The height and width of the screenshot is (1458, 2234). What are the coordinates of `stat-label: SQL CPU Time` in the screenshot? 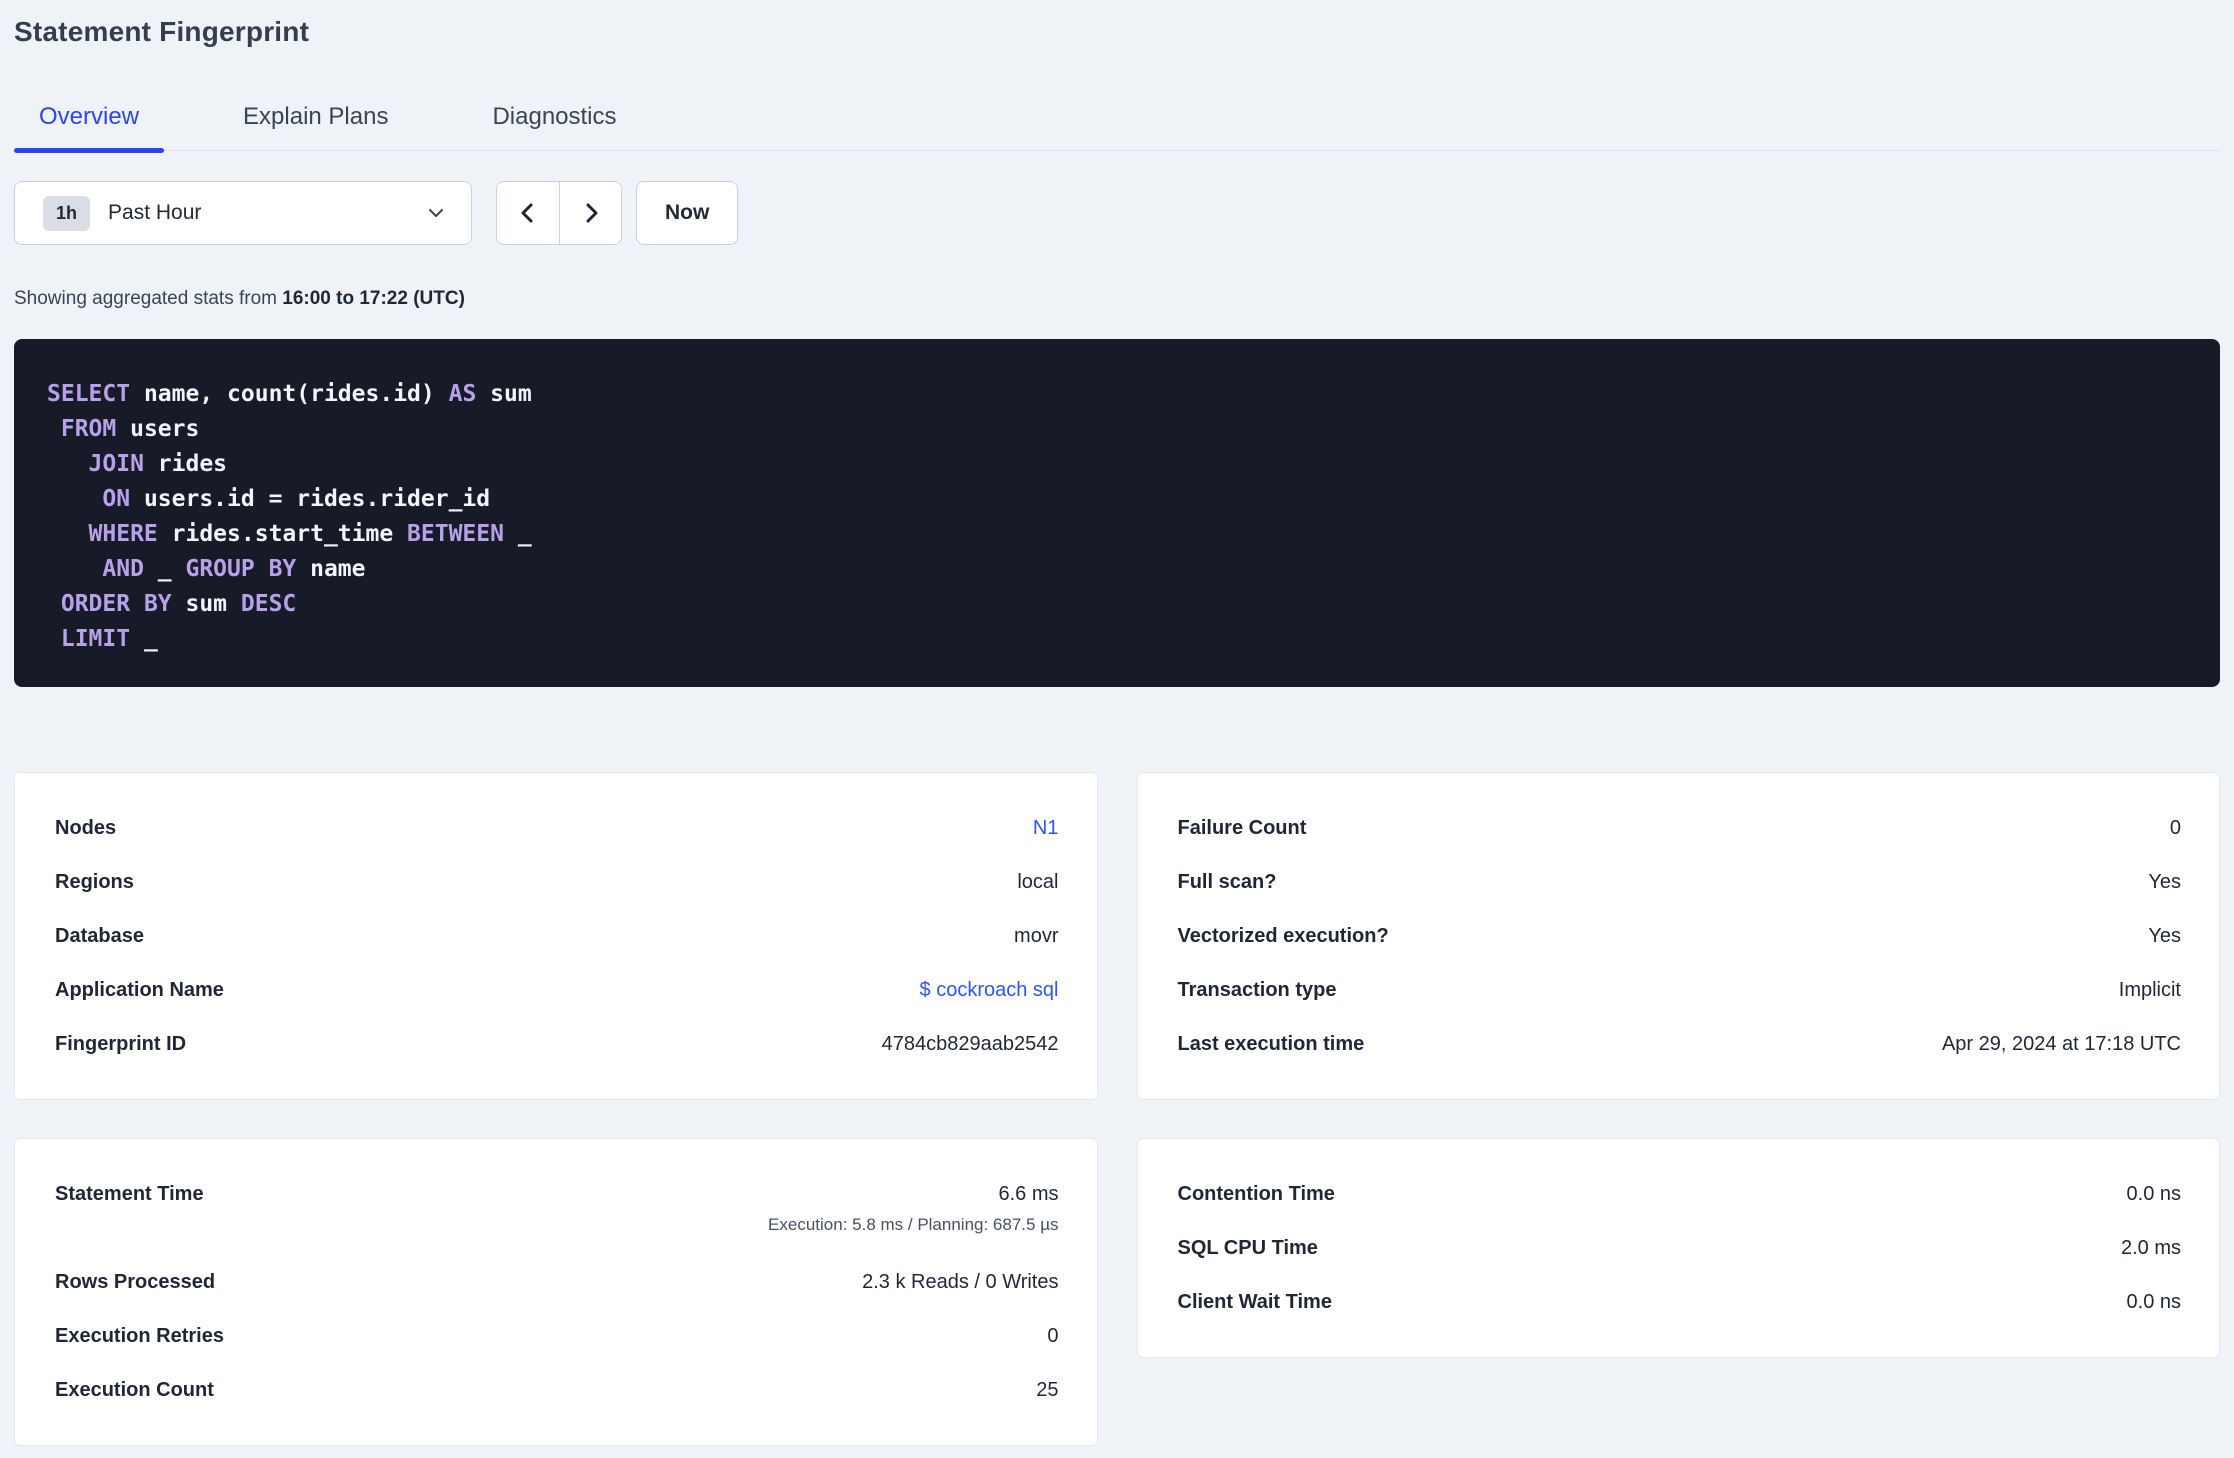 It's located at (1247, 1248).